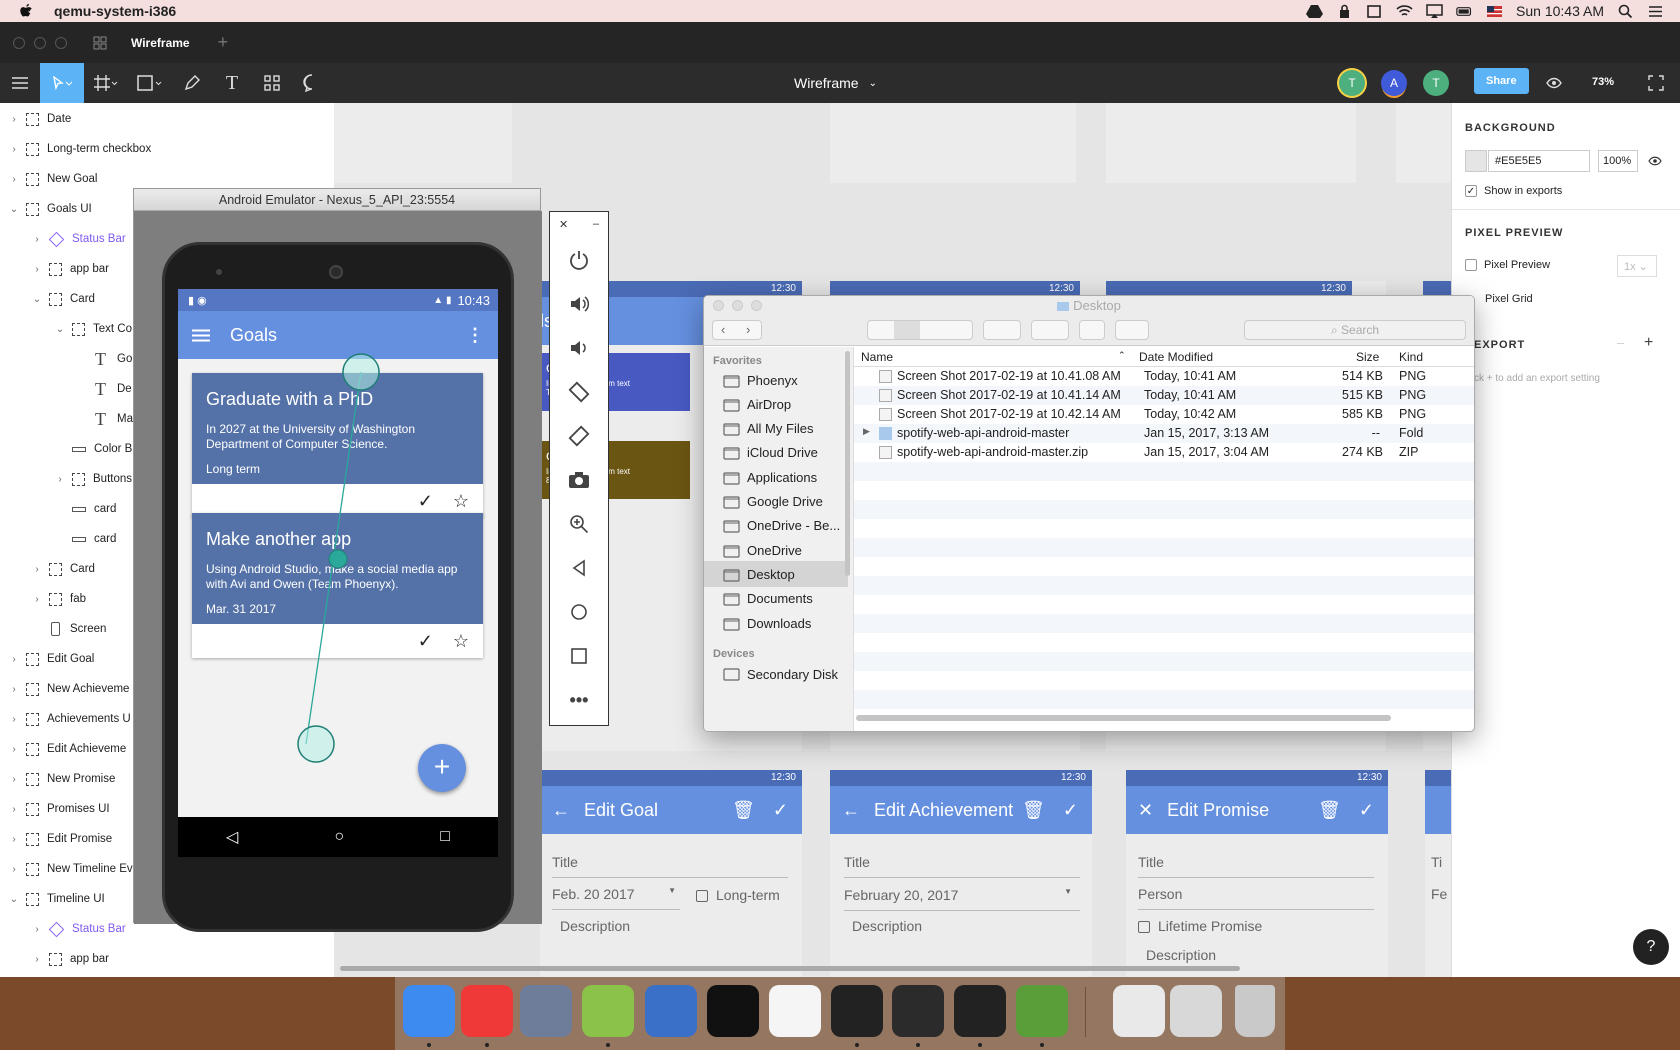 This screenshot has height=1050, width=1680. What do you see at coordinates (1092, 330) in the screenshot?
I see `share-icon` at bounding box center [1092, 330].